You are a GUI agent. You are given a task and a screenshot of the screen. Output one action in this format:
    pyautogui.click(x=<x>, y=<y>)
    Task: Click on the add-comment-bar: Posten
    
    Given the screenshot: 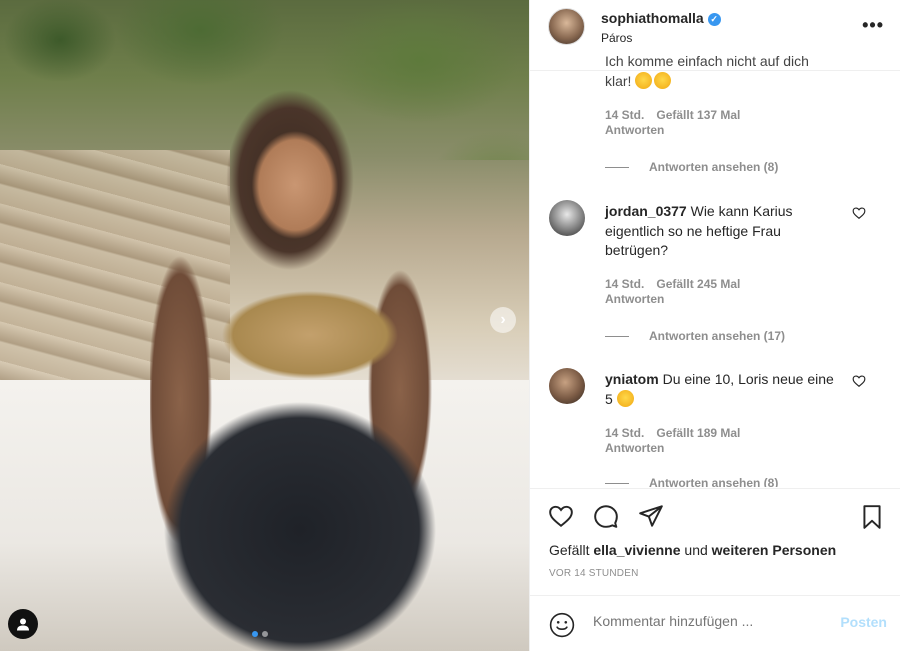 What is the action you would take?
    pyautogui.click(x=715, y=623)
    